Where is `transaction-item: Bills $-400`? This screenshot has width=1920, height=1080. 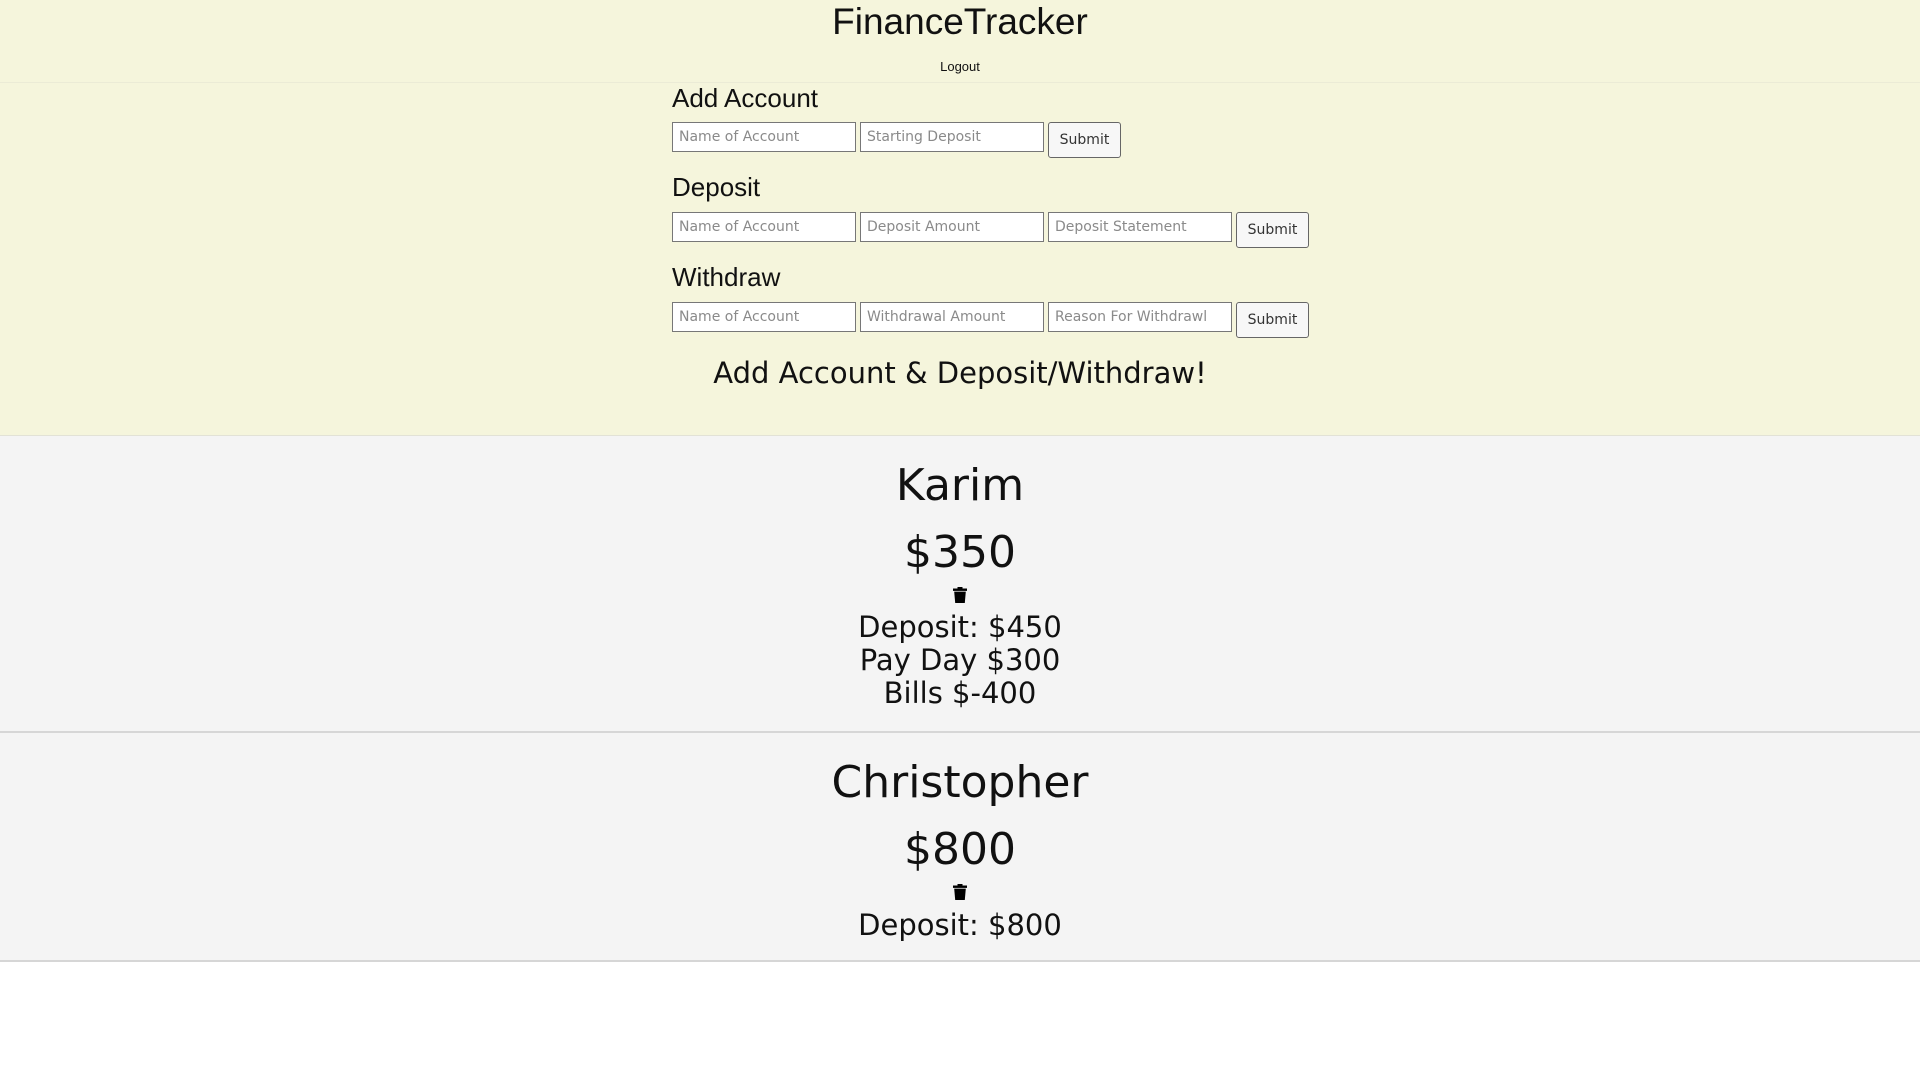
transaction-item: Bills $-400 is located at coordinates (960, 693).